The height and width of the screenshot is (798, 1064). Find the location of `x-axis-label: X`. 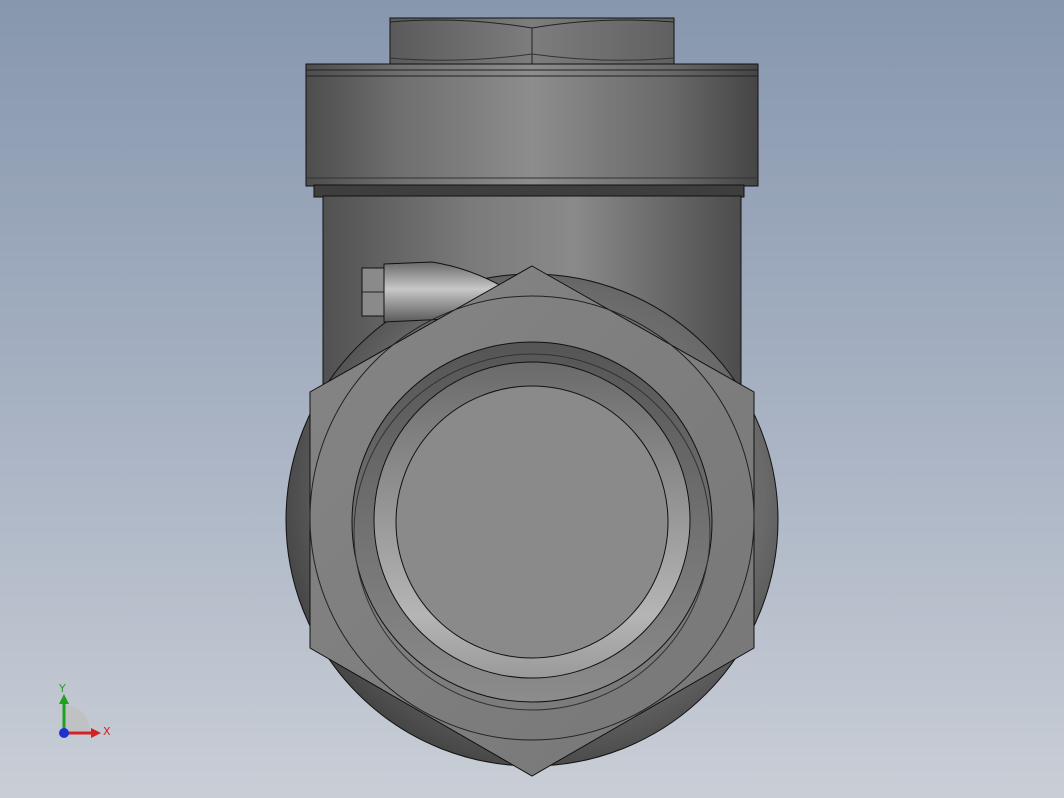

x-axis-label: X is located at coordinates (107, 731).